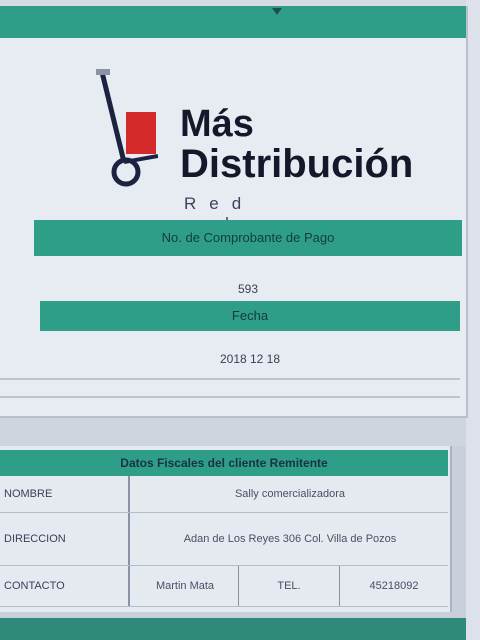 The width and height of the screenshot is (480, 640). What do you see at coordinates (233, 629) in the screenshot?
I see `bottom-bar` at bounding box center [233, 629].